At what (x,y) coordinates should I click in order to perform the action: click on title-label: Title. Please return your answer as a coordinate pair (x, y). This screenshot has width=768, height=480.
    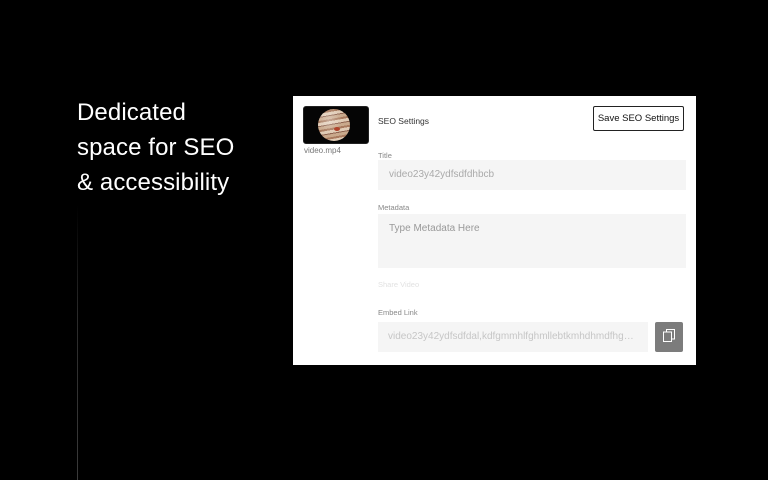
    Looking at the image, I should click on (385, 155).